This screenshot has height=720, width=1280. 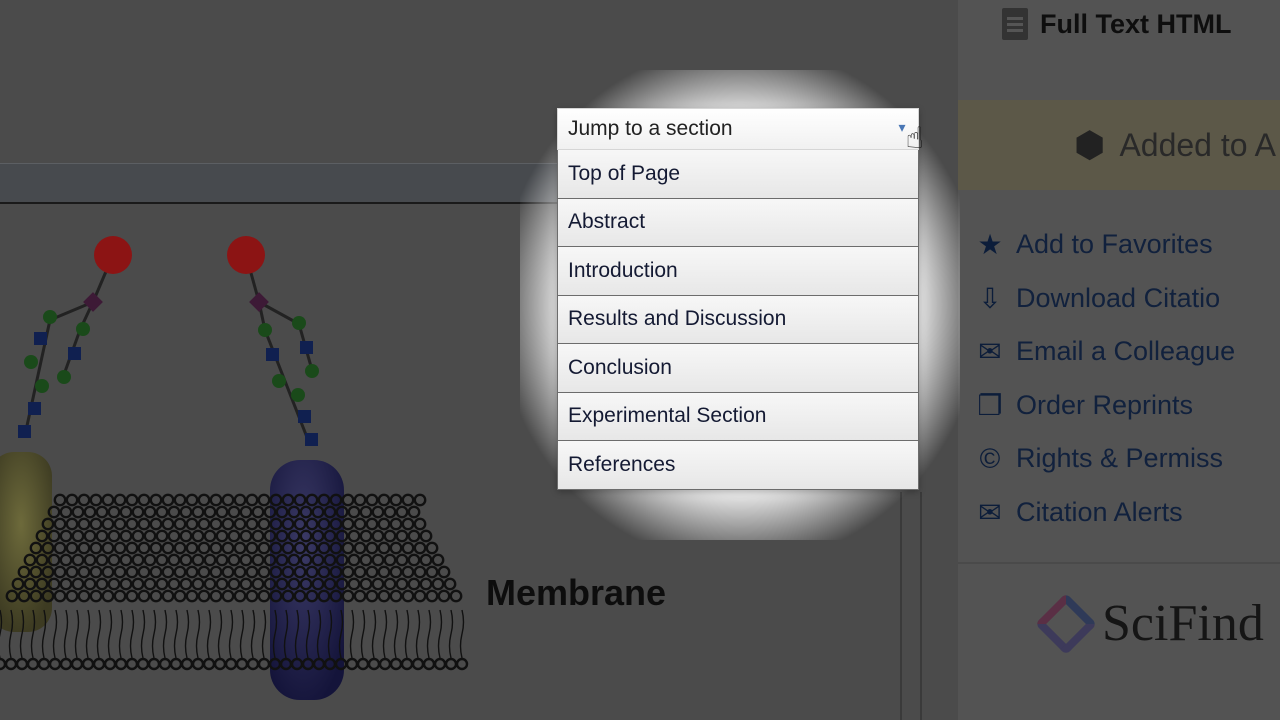 I want to click on glycan-chain-left, so click(x=75, y=337).